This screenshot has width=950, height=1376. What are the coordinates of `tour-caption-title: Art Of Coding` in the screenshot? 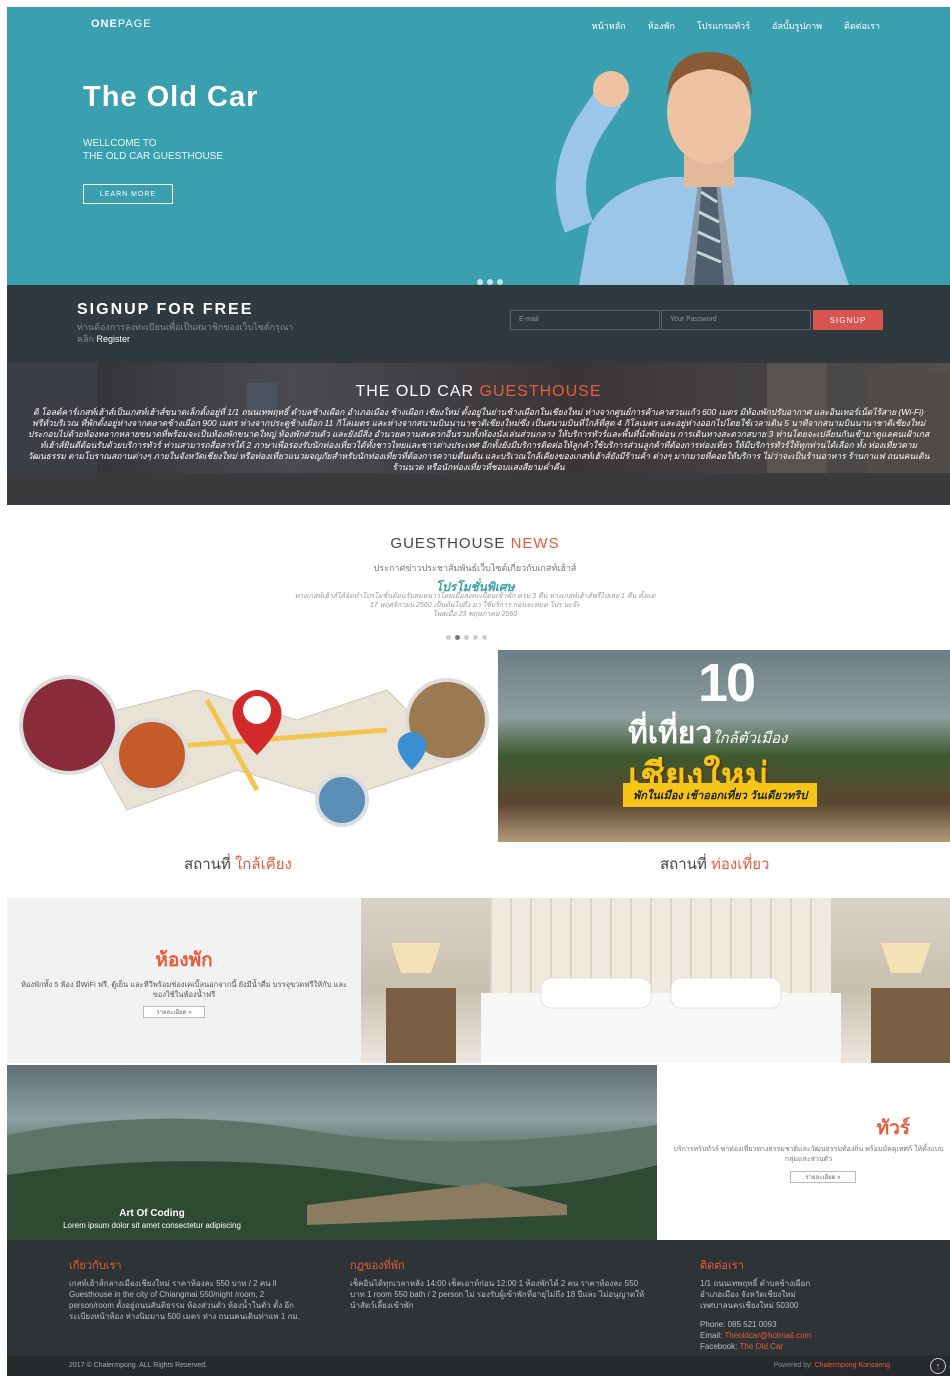 It's located at (152, 1213).